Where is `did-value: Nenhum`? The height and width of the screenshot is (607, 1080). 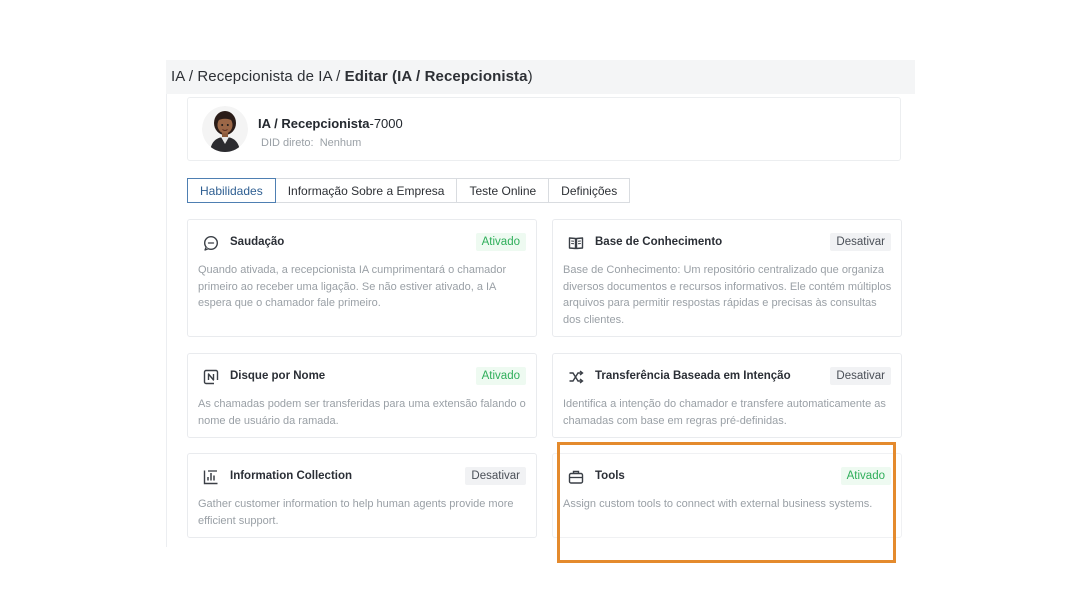 did-value: Nenhum is located at coordinates (340, 143).